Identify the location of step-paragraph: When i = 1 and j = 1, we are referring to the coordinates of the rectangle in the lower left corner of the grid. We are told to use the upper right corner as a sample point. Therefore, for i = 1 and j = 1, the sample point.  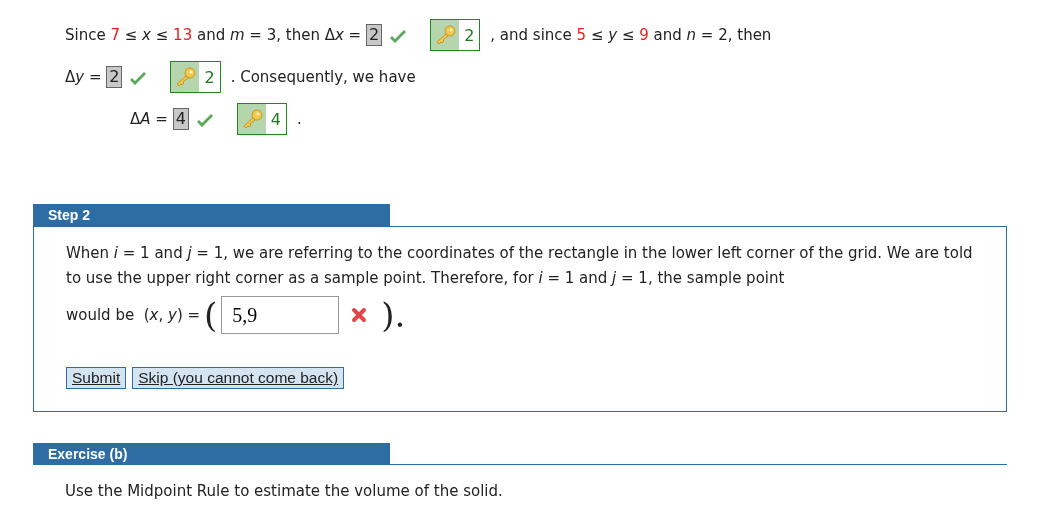
(520, 266).